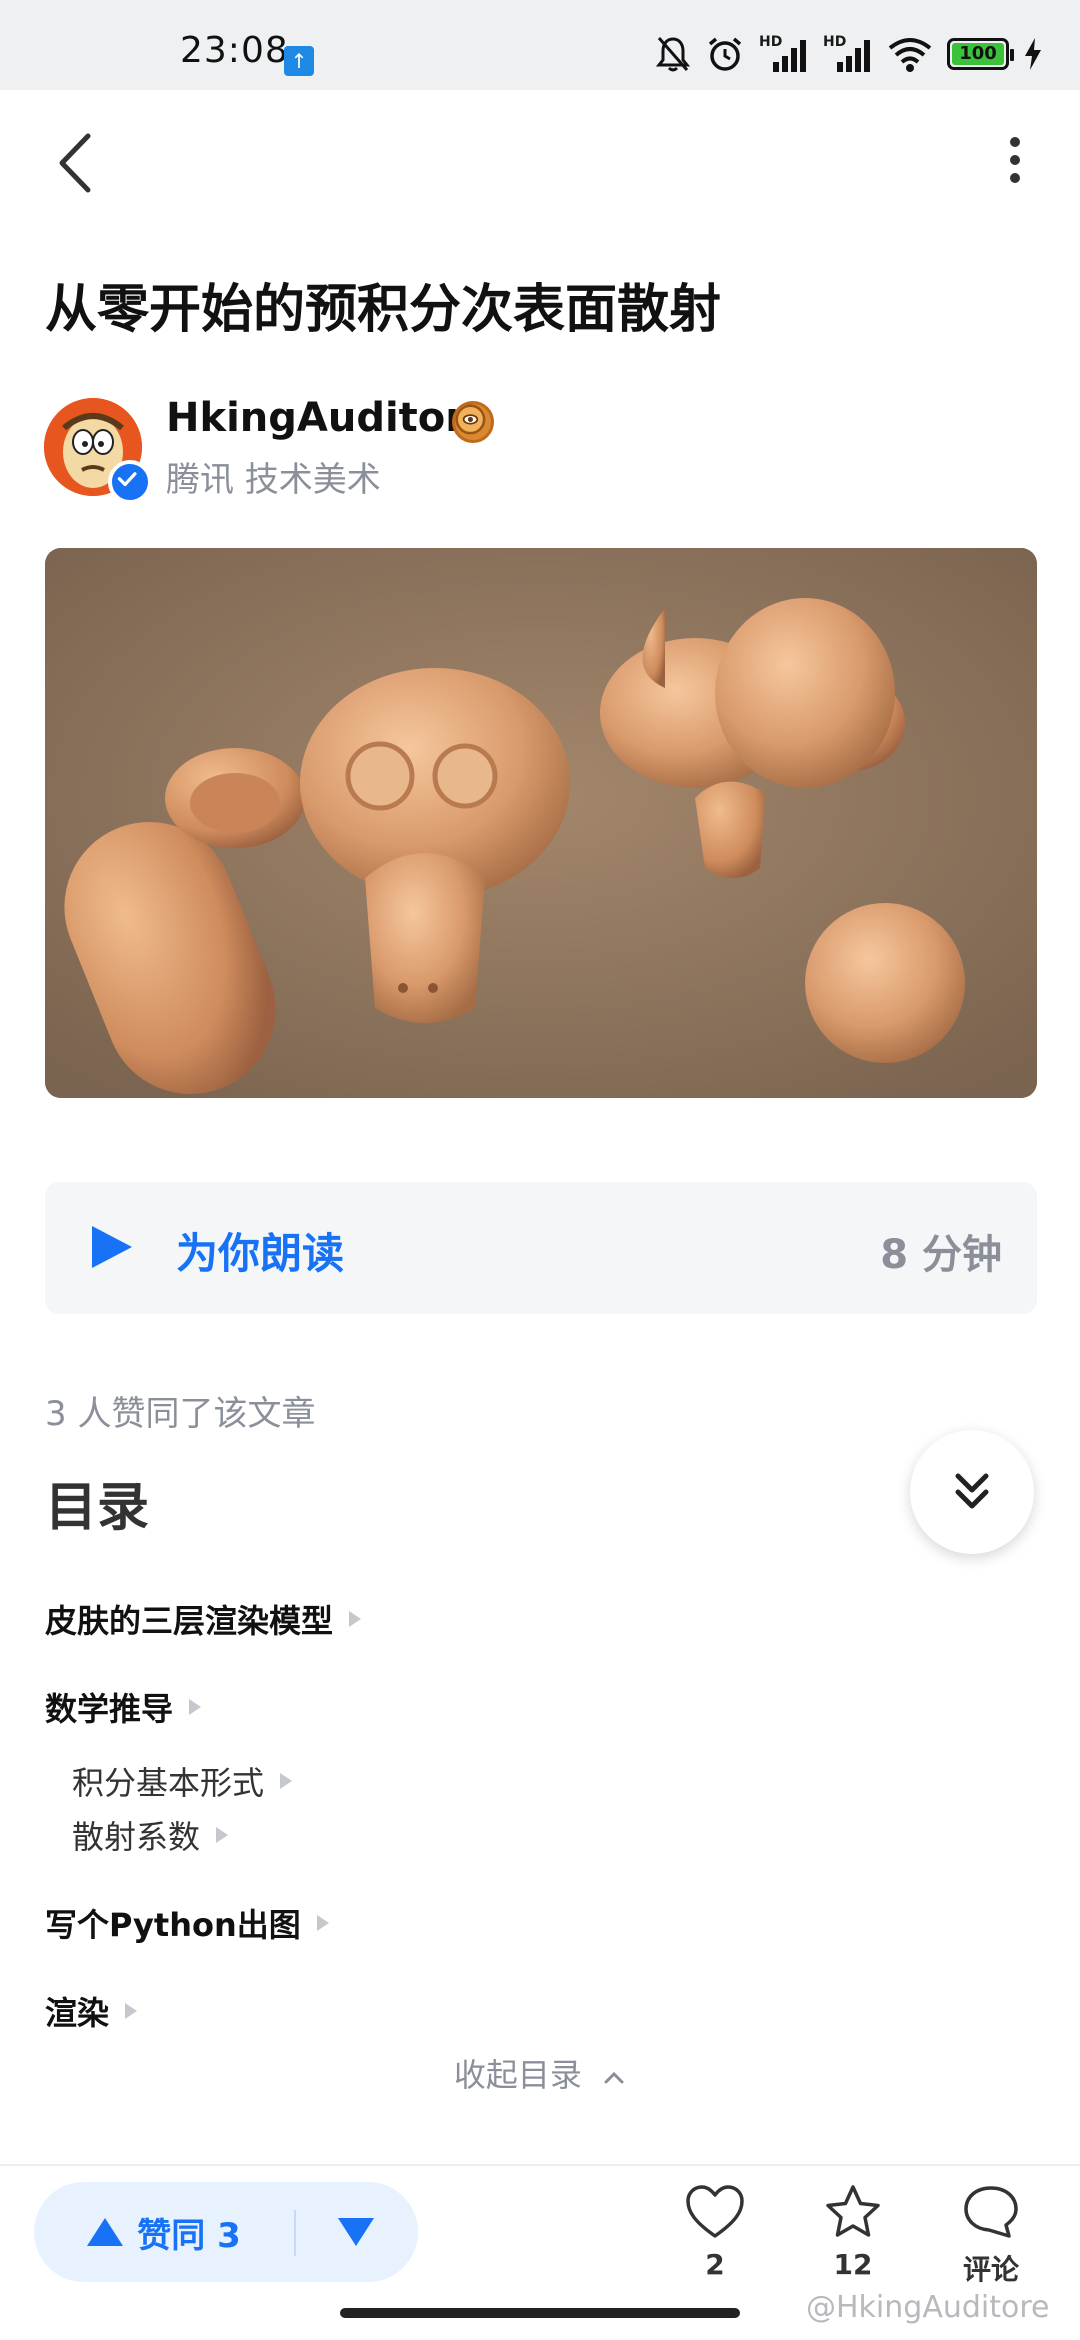  Describe the element at coordinates (540, 2313) in the screenshot. I see `home-indicator` at that location.